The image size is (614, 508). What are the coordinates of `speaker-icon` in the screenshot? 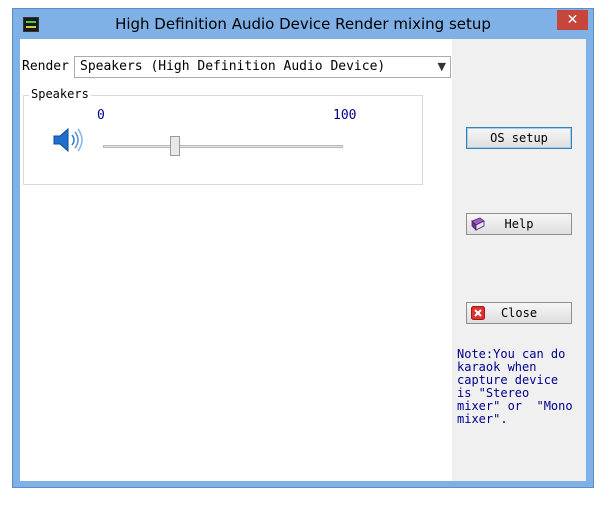 It's located at (70, 140).